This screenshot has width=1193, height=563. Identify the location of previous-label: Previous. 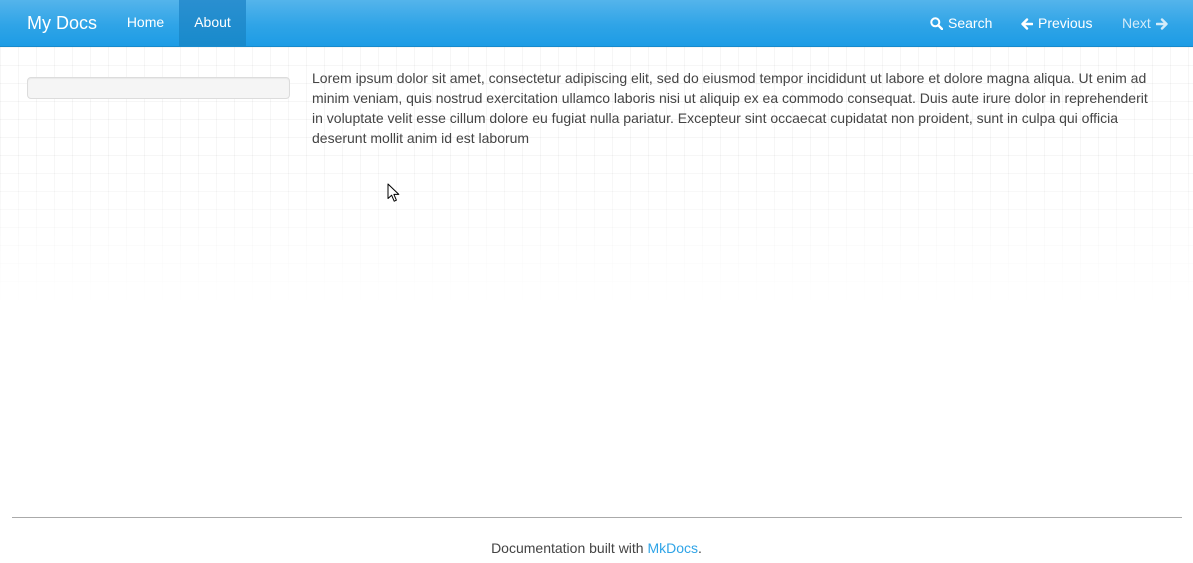
(1065, 23).